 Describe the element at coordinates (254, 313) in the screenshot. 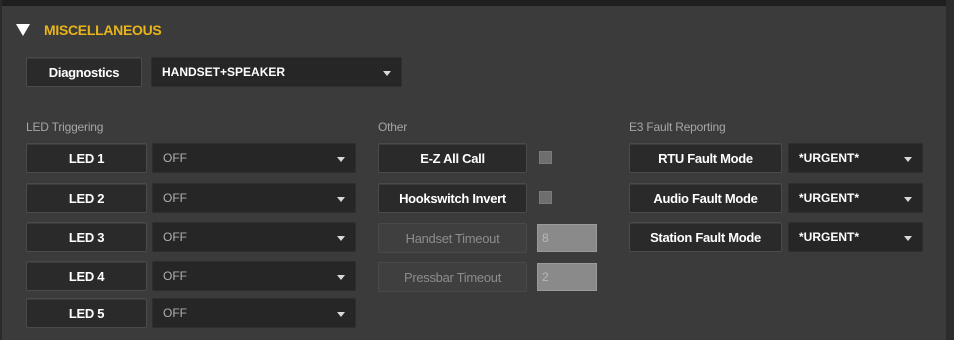

I see `led-5-select: OFF` at that location.